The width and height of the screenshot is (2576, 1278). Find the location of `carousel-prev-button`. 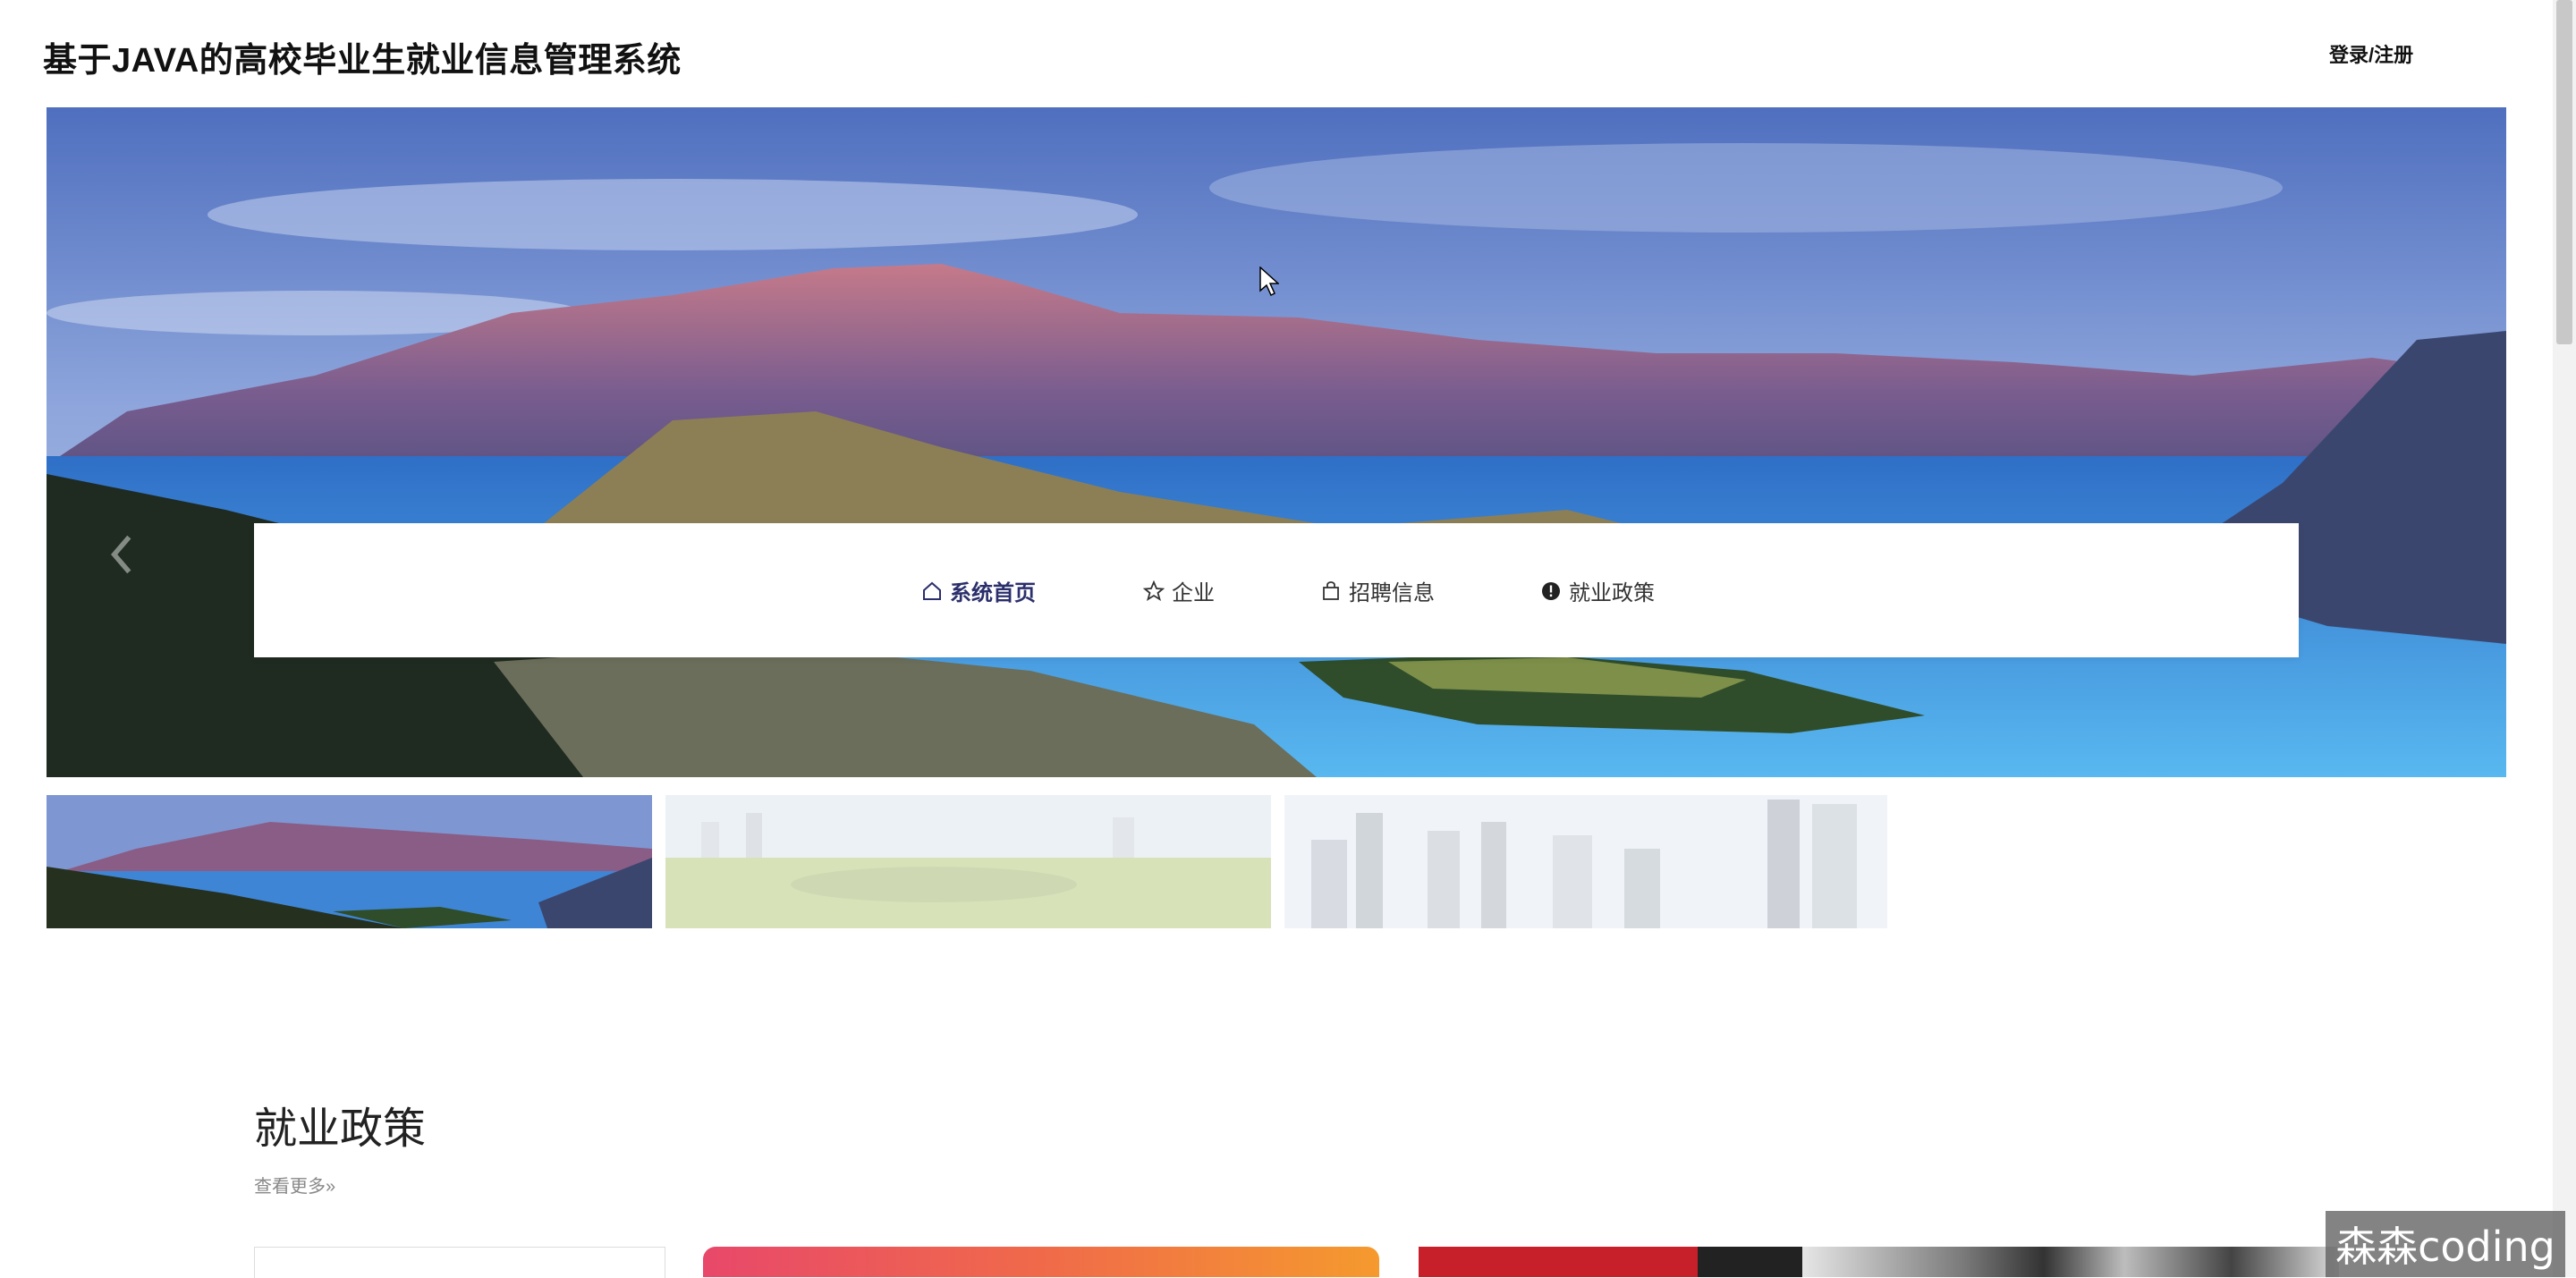

carousel-prev-button is located at coordinates (122, 554).